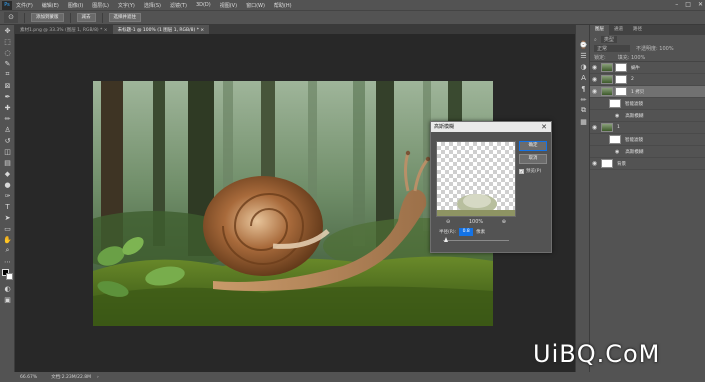 The width and height of the screenshot is (705, 382). What do you see at coordinates (47, 17) in the screenshot?
I see `add-to-mask-button: 添加到蒙版` at bounding box center [47, 17].